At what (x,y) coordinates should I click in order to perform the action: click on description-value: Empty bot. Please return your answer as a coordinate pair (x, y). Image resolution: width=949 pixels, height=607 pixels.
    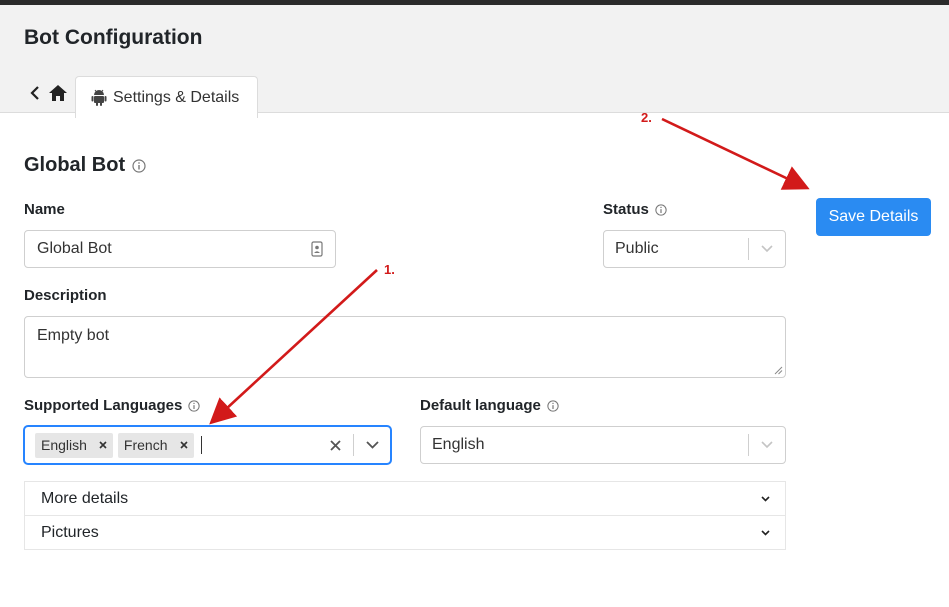
    Looking at the image, I should click on (73, 335).